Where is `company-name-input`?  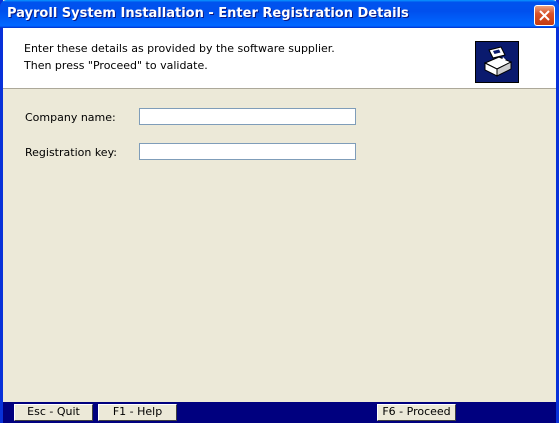
company-name-input is located at coordinates (247, 116).